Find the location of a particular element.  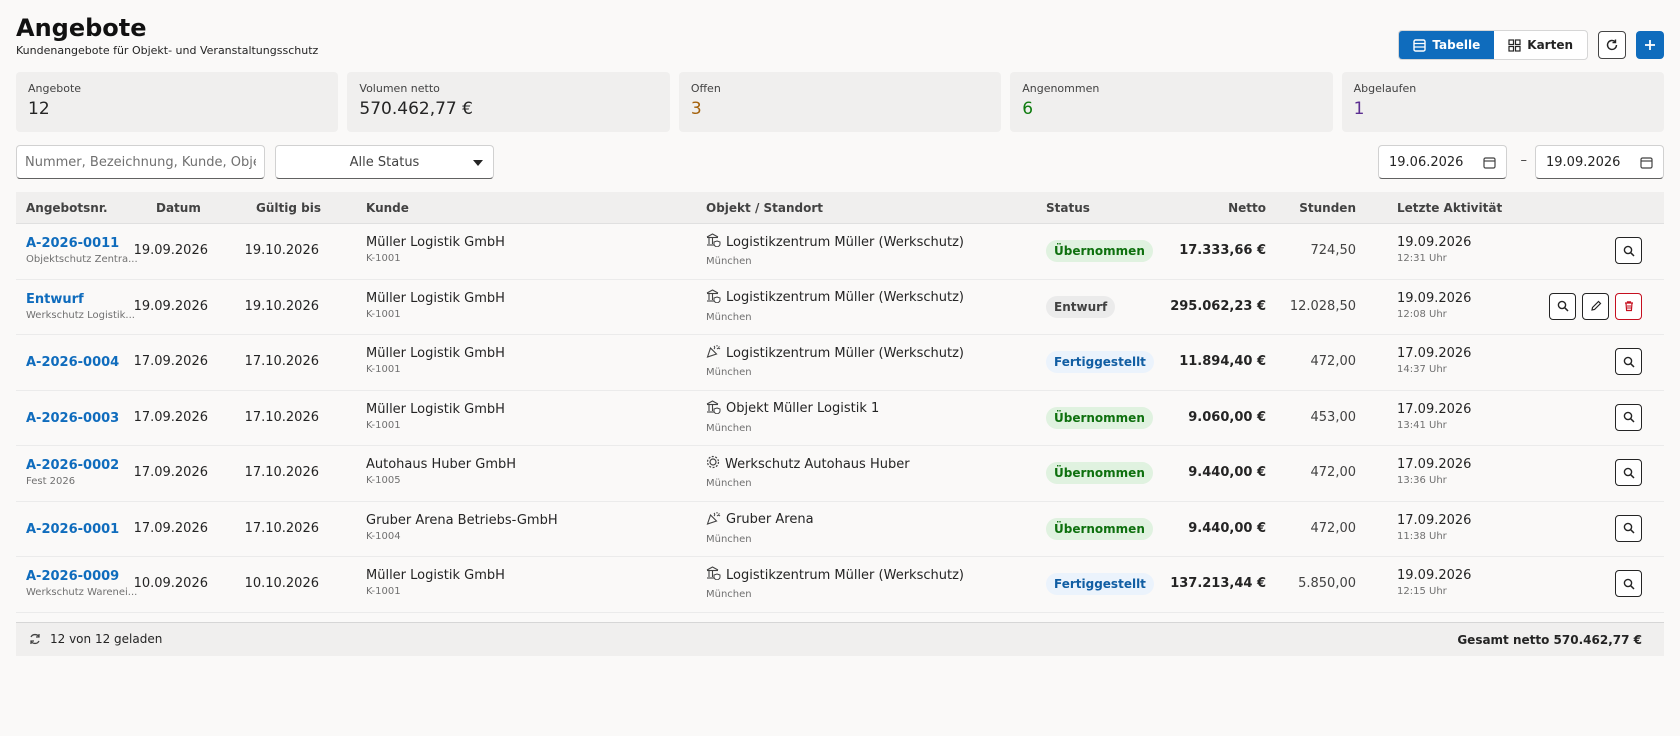

search-icon is located at coordinates (1629, 584).